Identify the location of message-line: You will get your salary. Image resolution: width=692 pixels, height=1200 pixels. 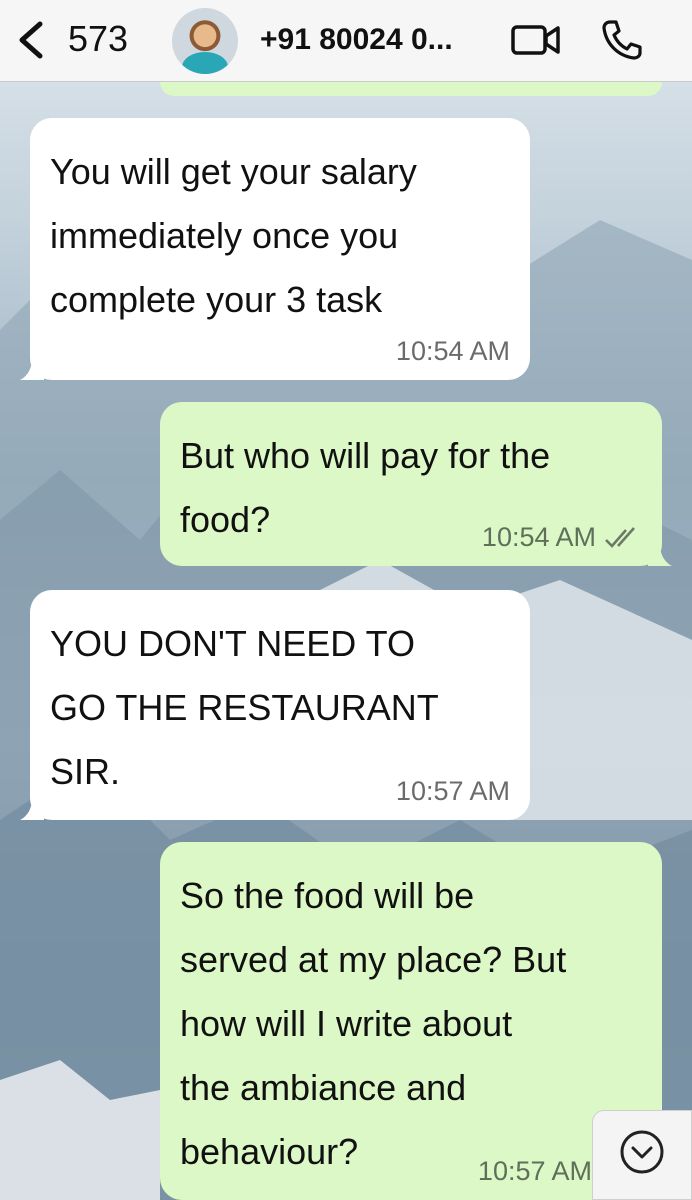
(233, 171).